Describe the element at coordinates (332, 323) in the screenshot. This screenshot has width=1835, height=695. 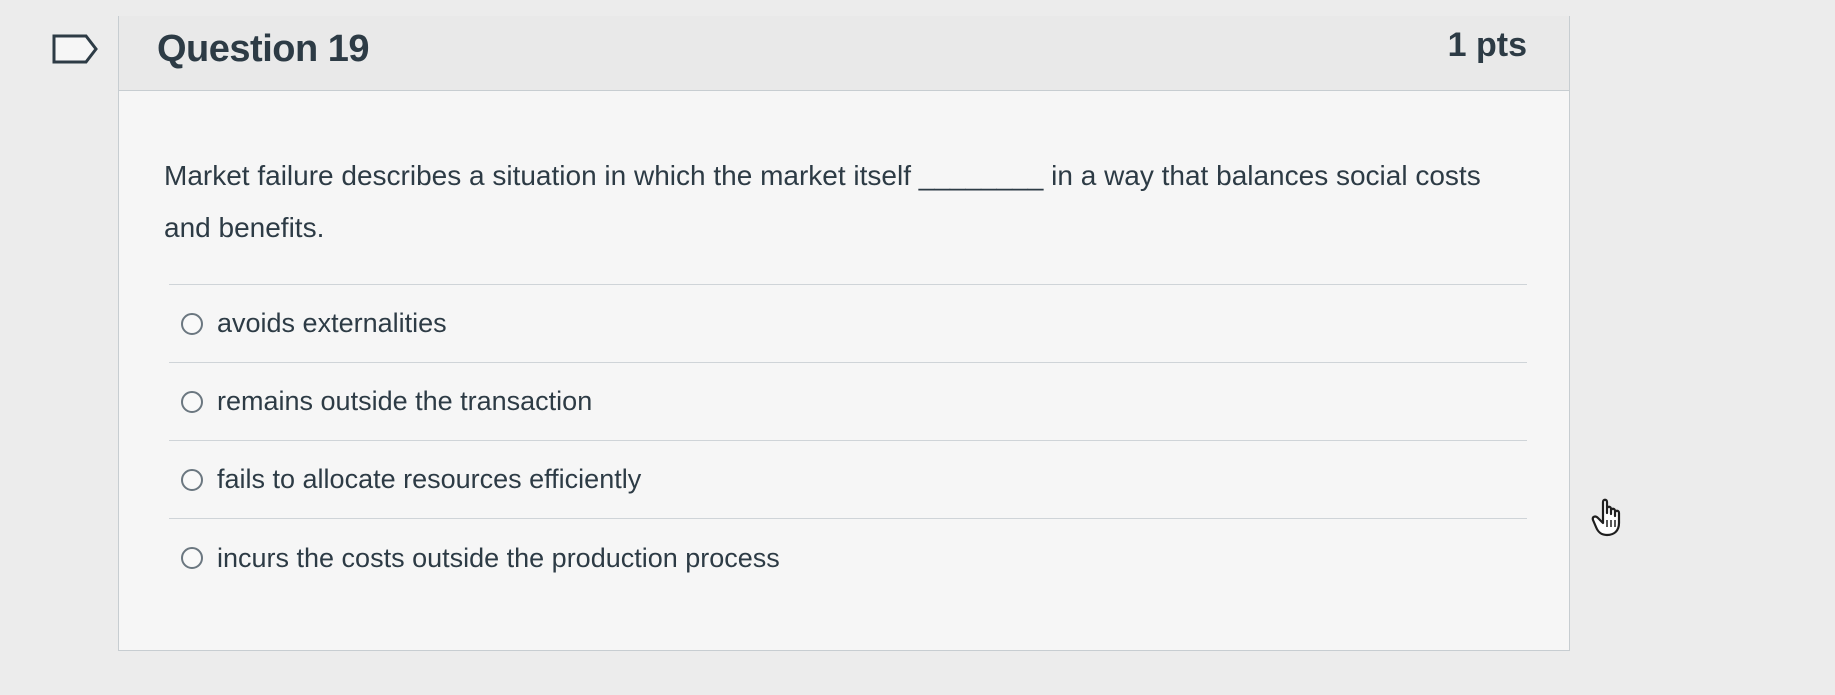
I see `answer-label-1: avoids externalities` at that location.